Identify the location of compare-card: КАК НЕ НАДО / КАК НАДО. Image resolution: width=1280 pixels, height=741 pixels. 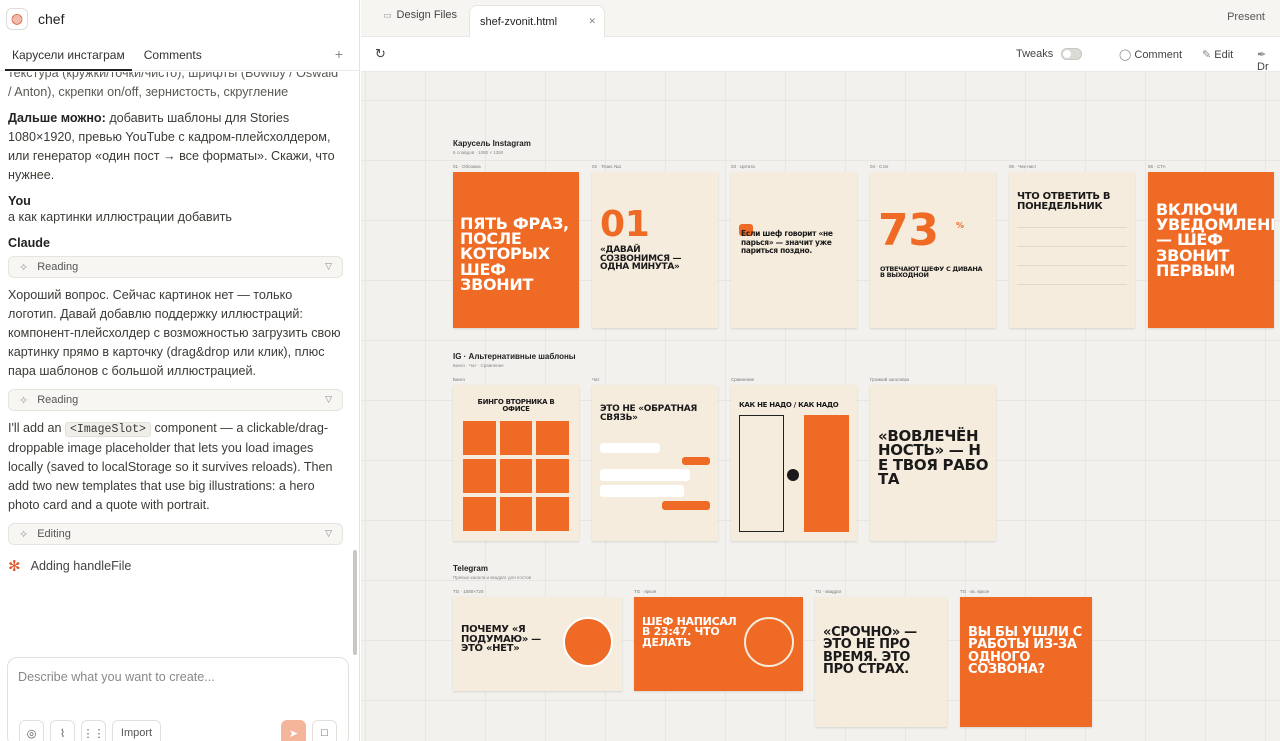
(794, 463).